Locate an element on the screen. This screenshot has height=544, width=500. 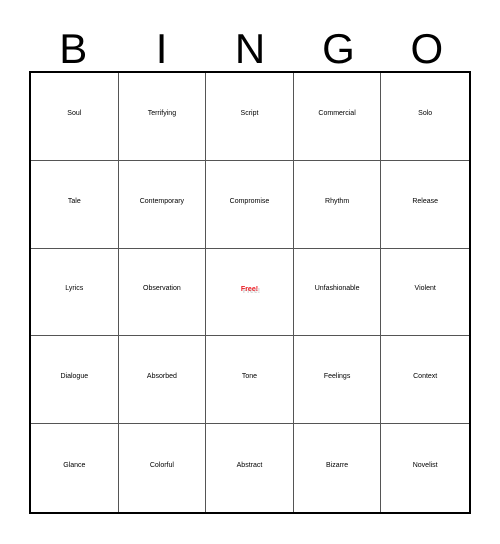
bingo-cell-label: Context is located at coordinates (425, 377).